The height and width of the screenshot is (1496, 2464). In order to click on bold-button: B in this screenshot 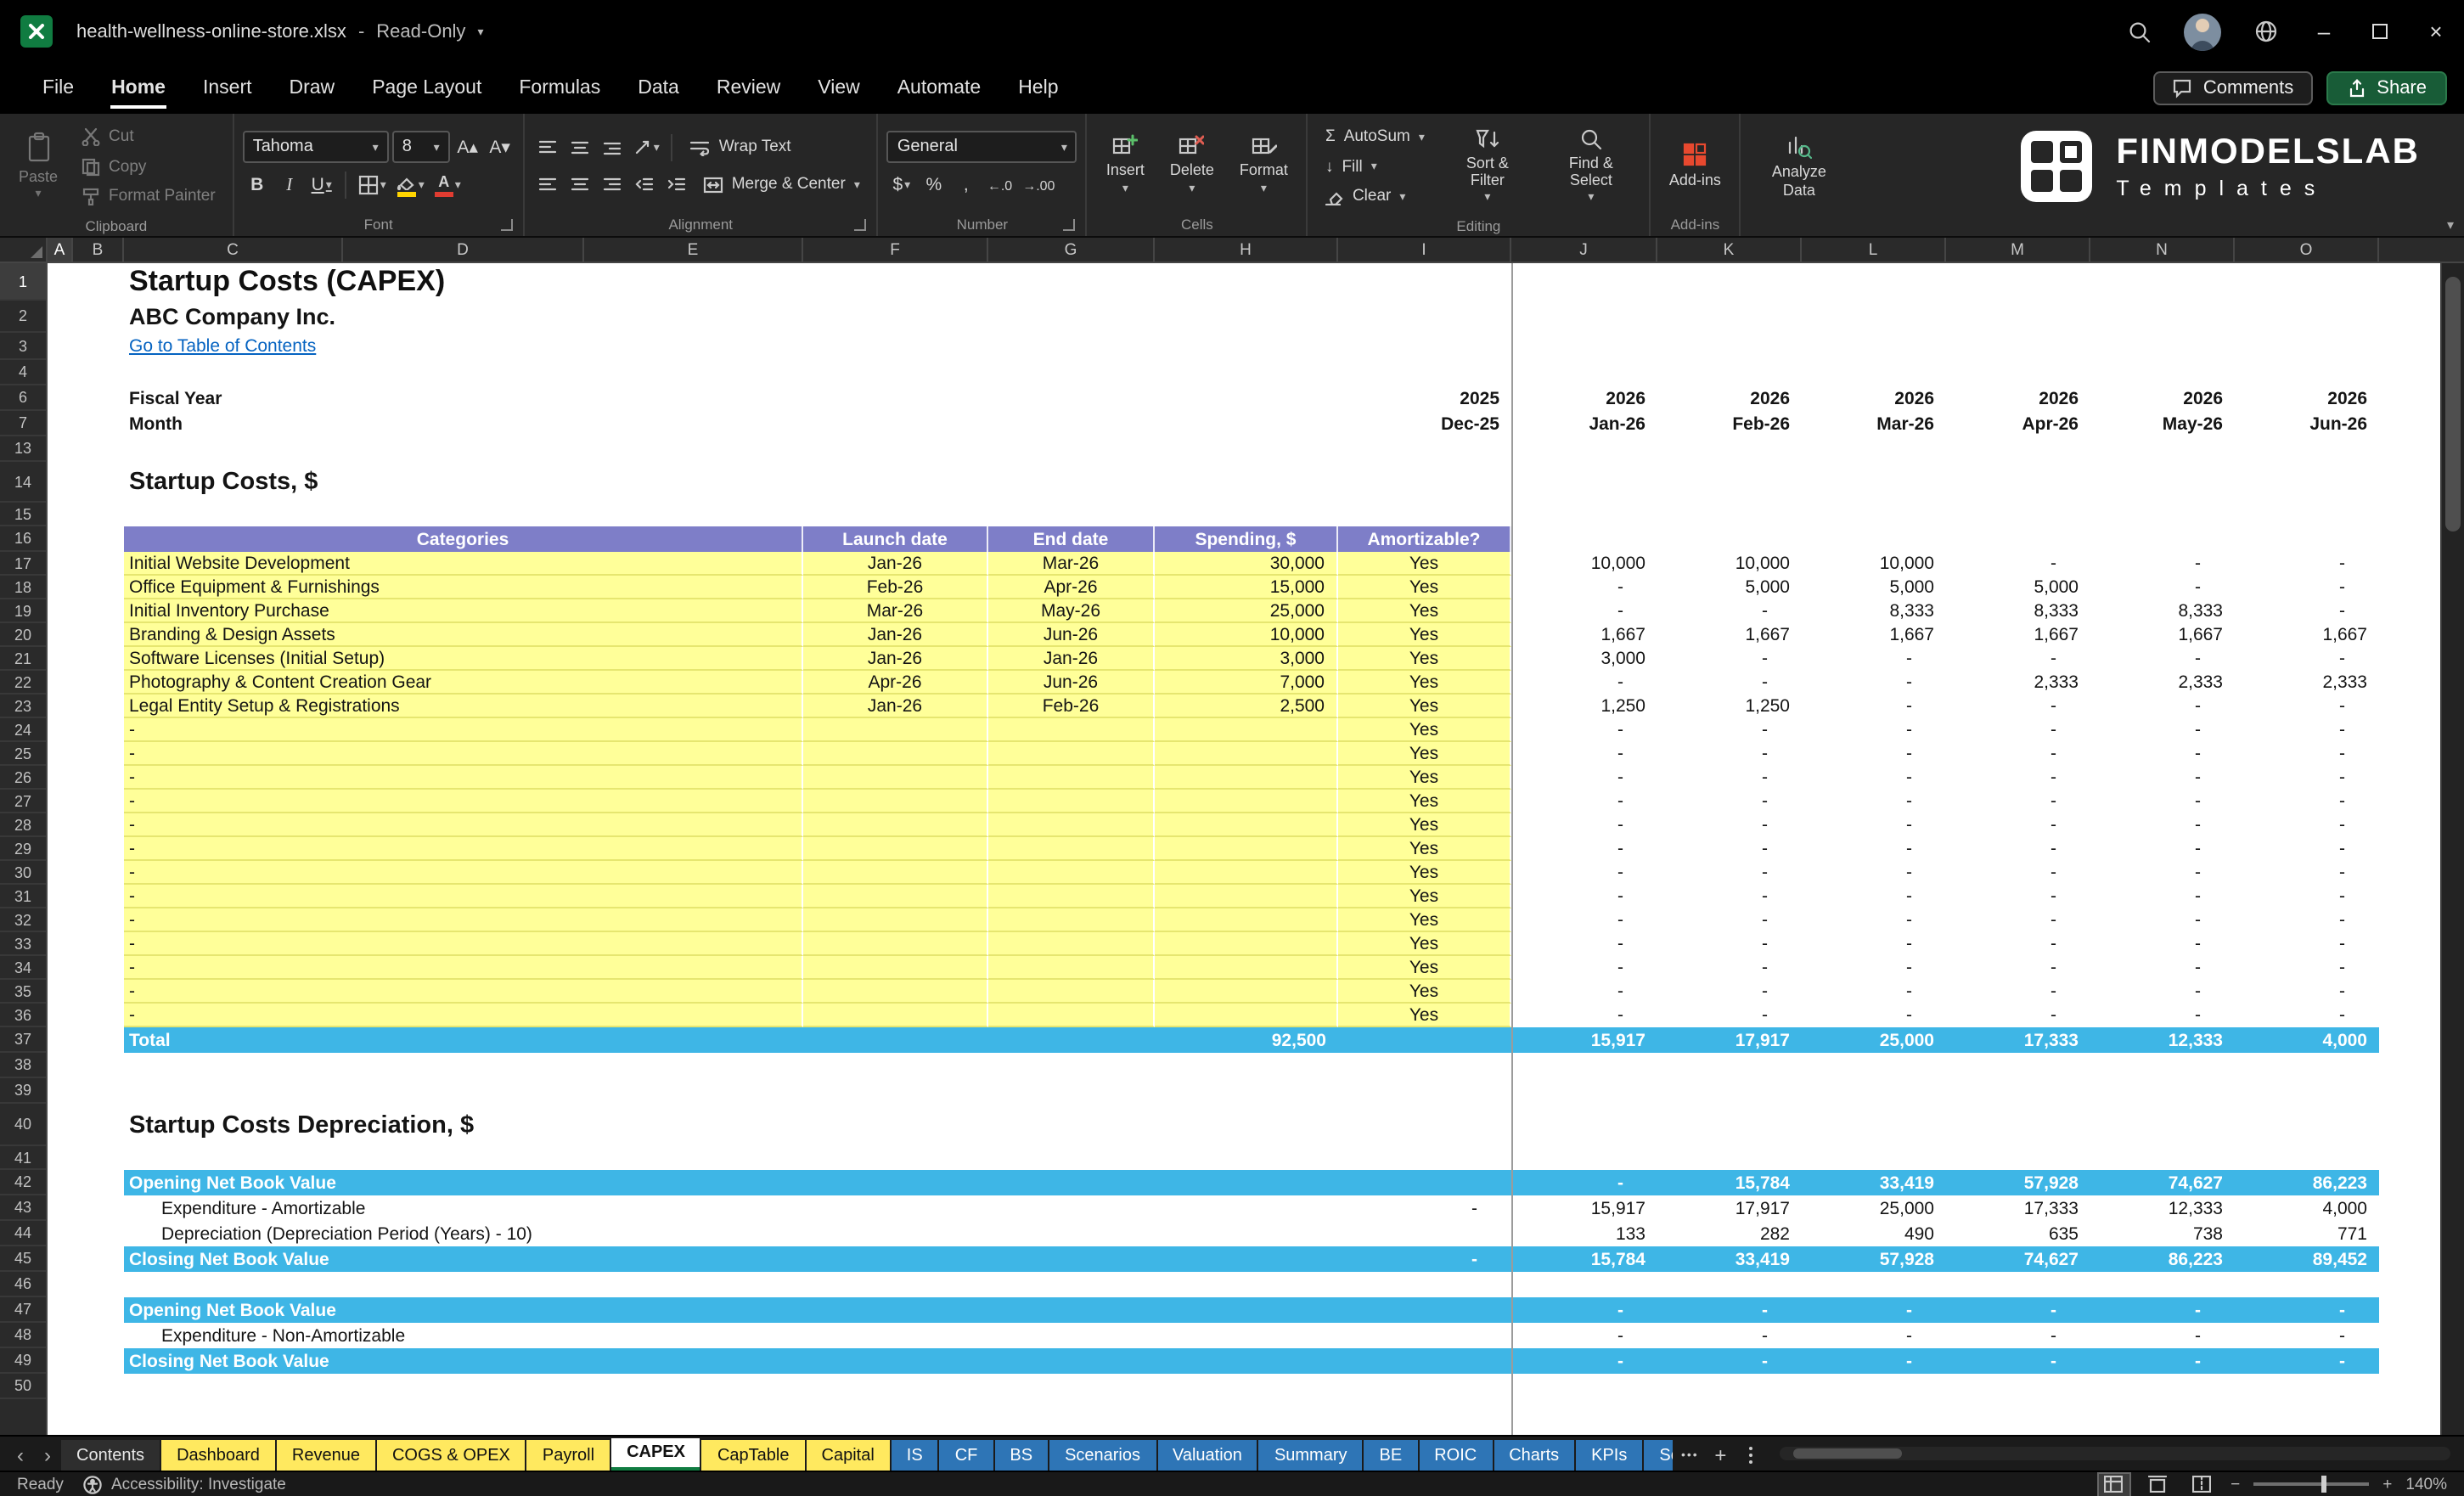, I will do `click(257, 185)`.